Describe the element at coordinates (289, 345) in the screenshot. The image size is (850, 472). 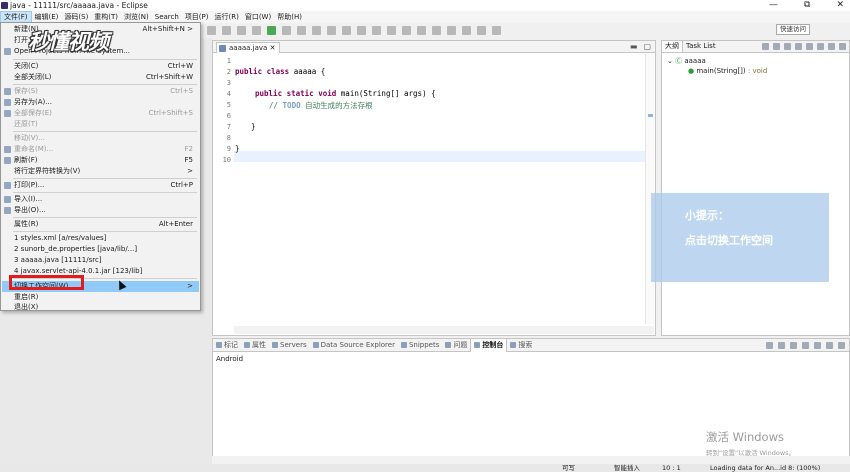
I see `tab-servers: Servers` at that location.